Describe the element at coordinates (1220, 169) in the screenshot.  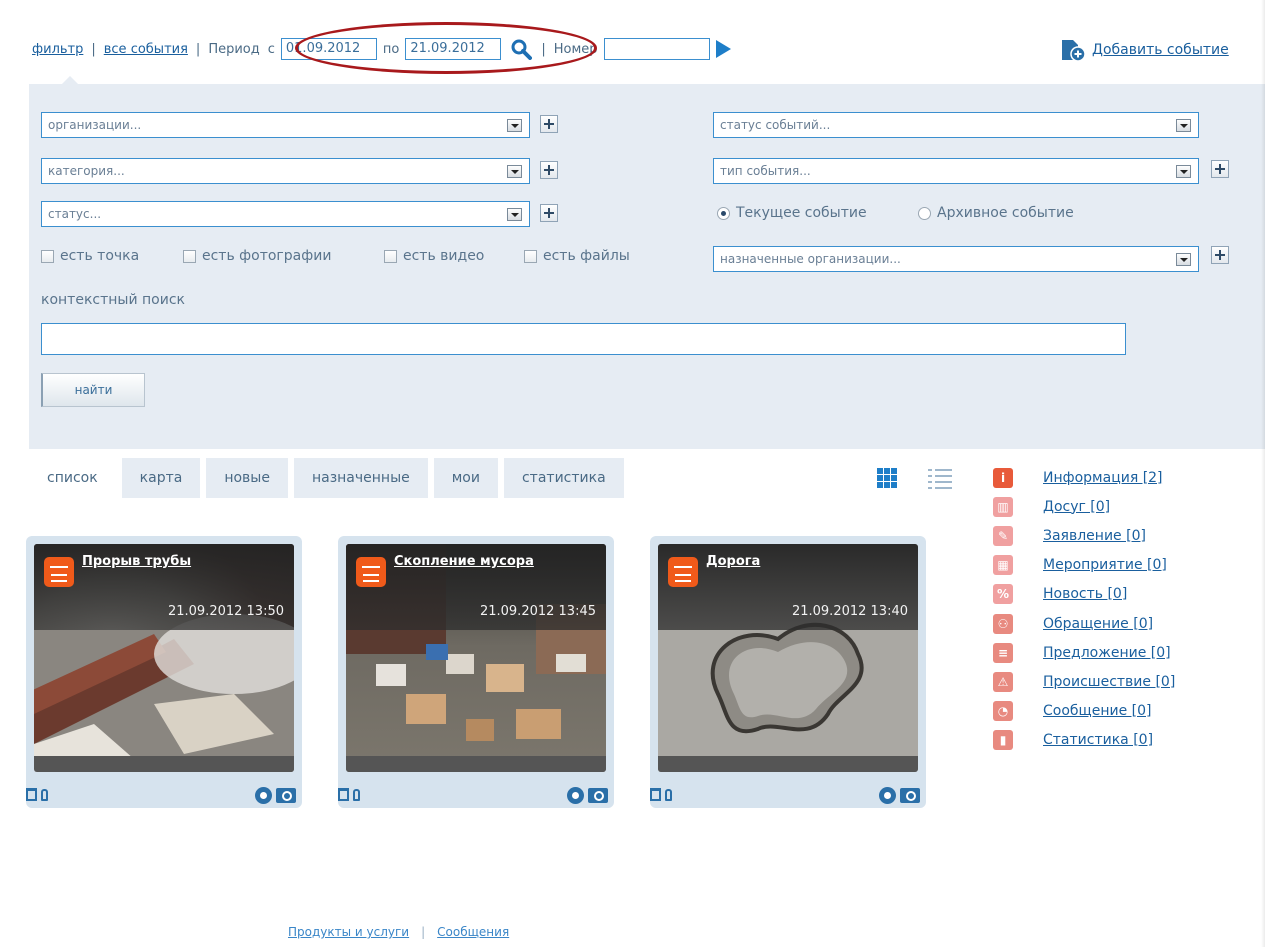
I see `add-event-type-button` at that location.